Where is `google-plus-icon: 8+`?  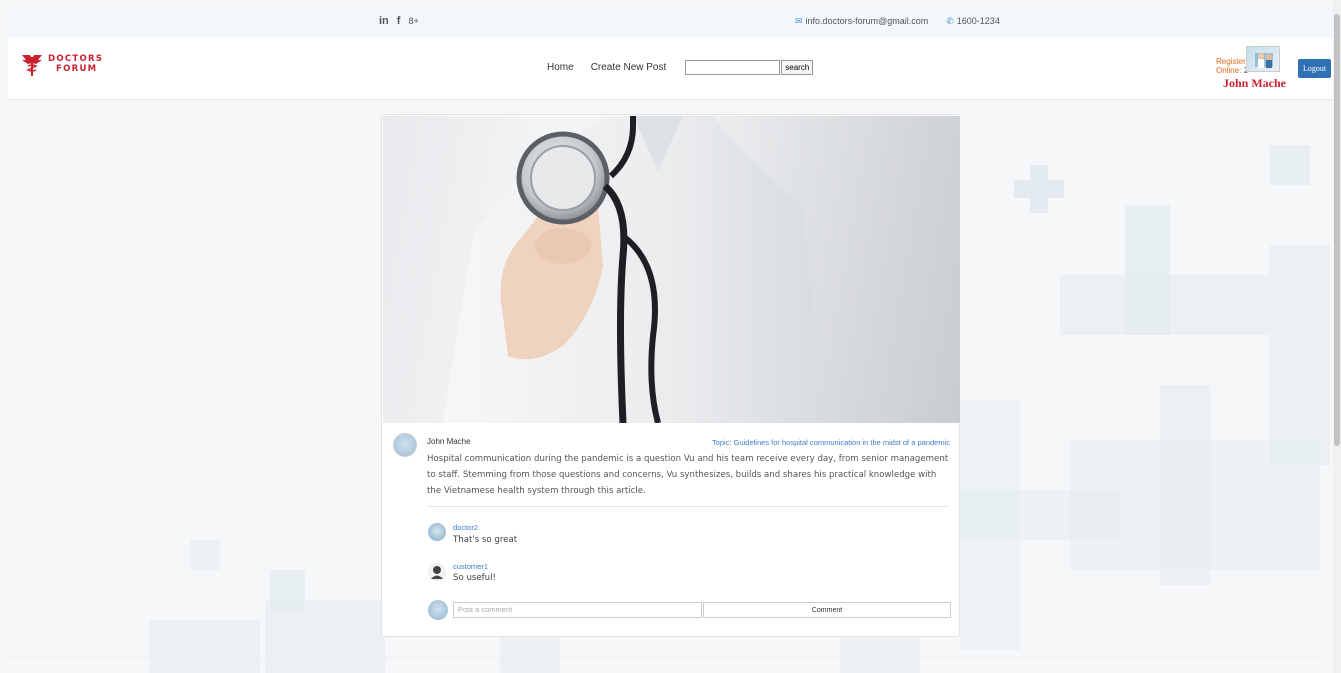
google-plus-icon: 8+ is located at coordinates (413, 21).